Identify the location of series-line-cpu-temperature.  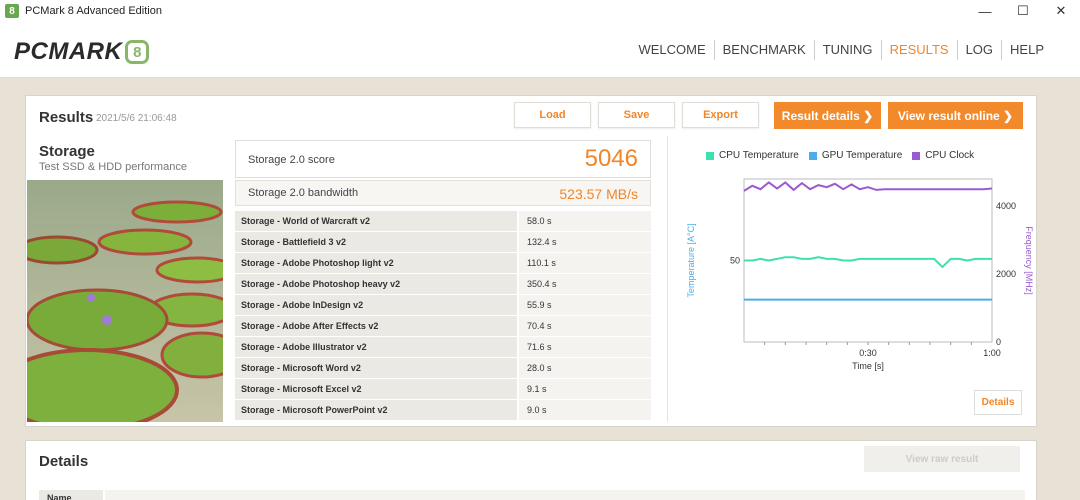
(868, 262).